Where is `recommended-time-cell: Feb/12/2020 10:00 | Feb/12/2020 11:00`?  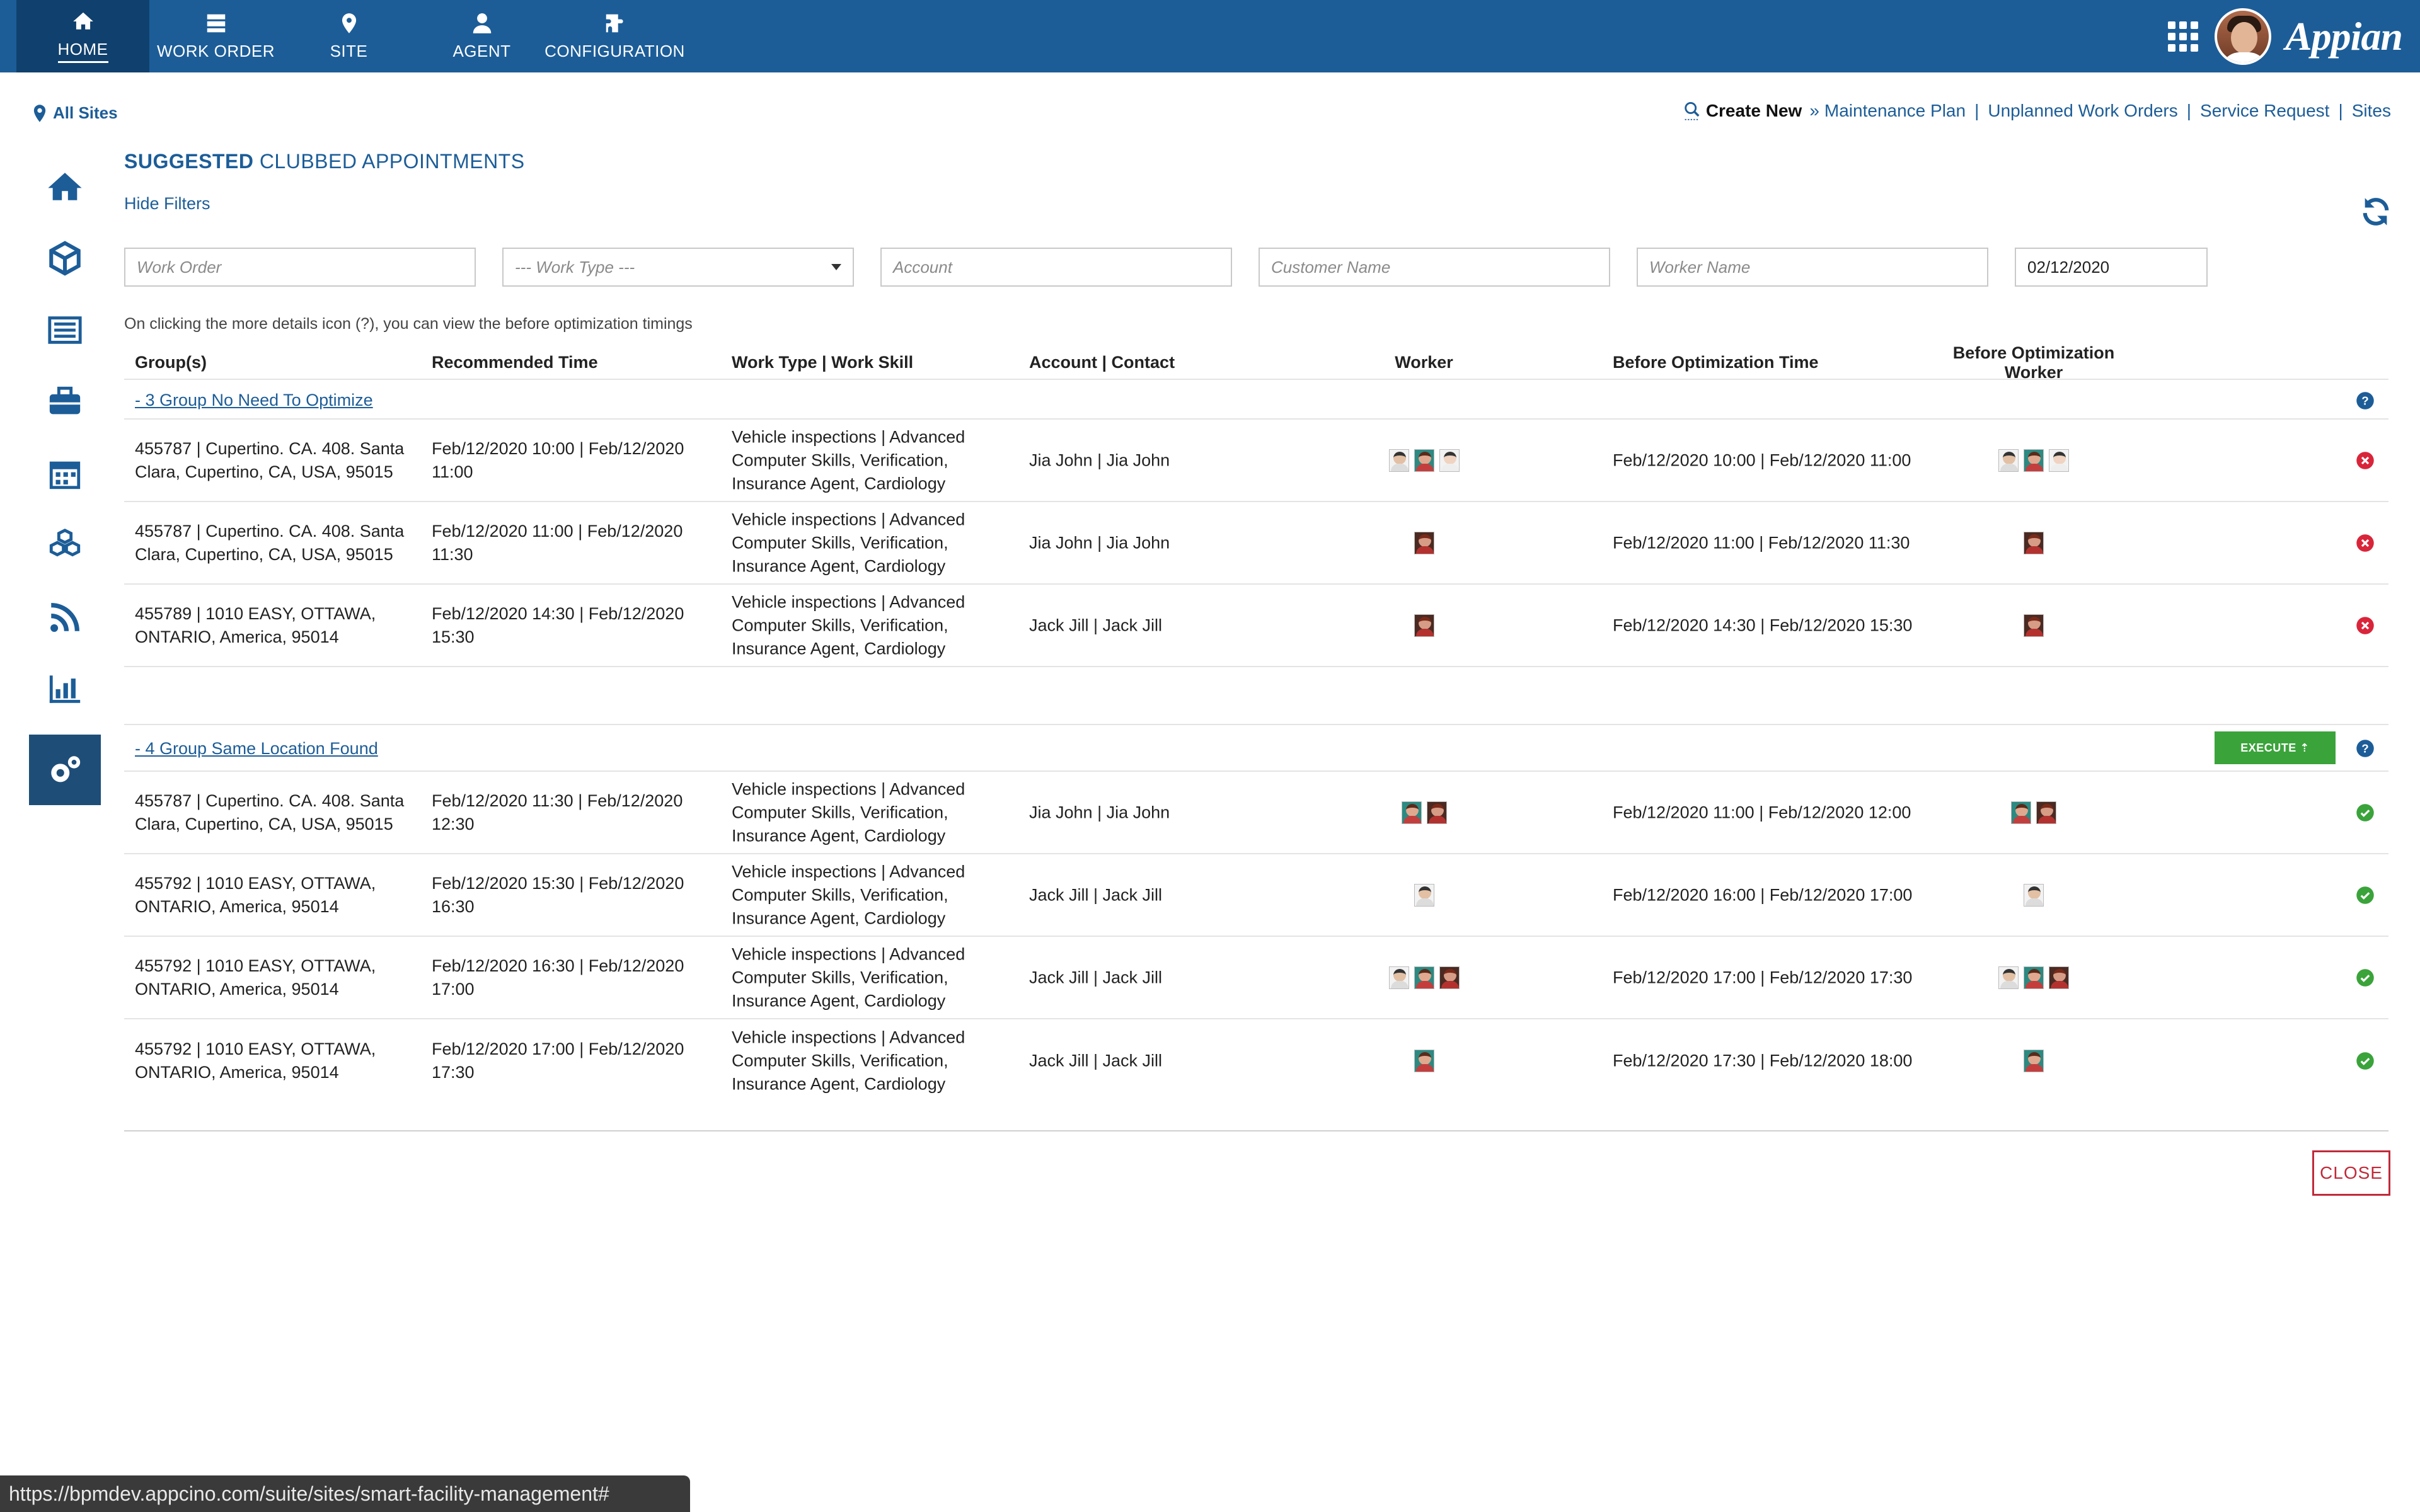
recommended-time-cell: Feb/12/2020 10:00 | Feb/12/2020 11:00 is located at coordinates (558, 459).